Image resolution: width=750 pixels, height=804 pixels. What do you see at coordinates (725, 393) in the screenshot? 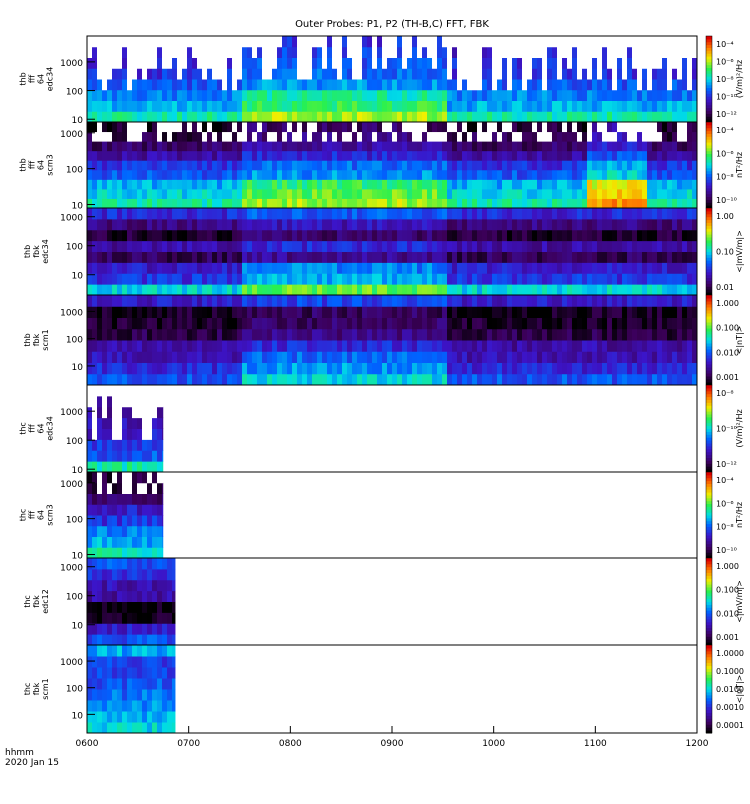
I see `colorbar-tick-label: 10⁻⁸` at bounding box center [725, 393].